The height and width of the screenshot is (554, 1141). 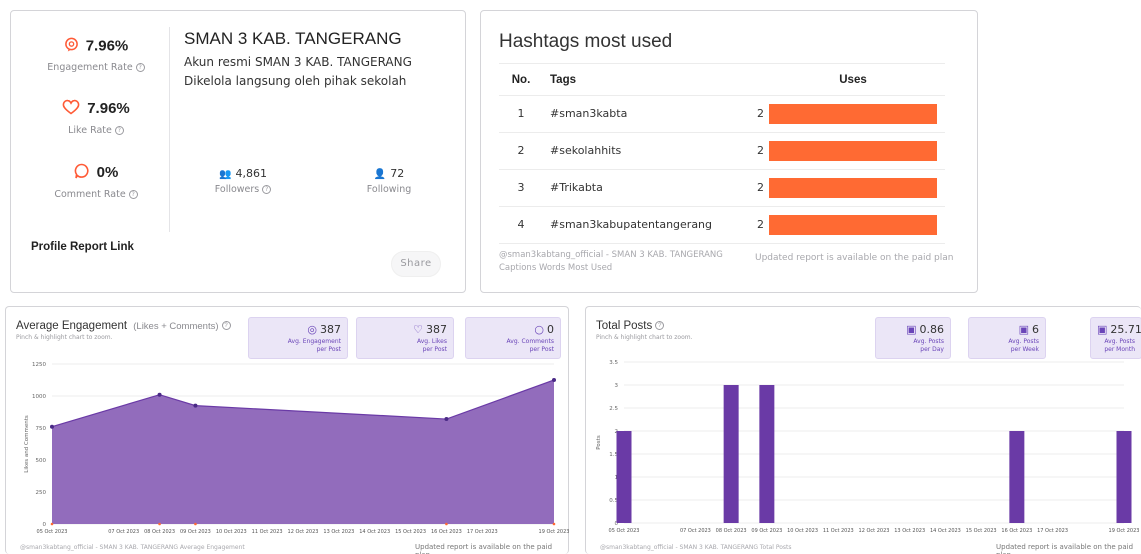 I want to click on y-tick-label: 3.5, so click(x=613, y=363).